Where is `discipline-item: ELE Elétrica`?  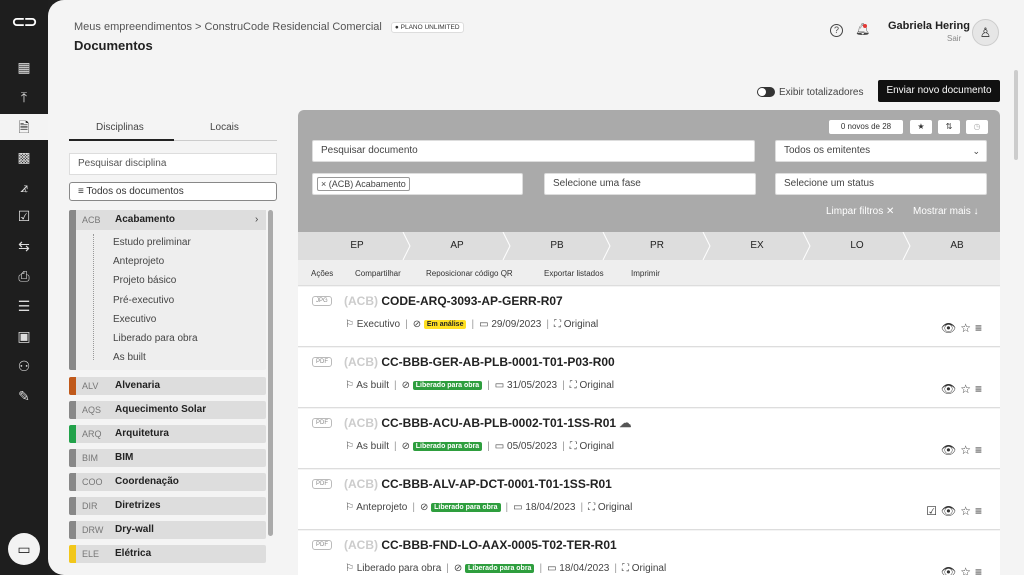
discipline-item: ELE Elétrica is located at coordinates (167, 554).